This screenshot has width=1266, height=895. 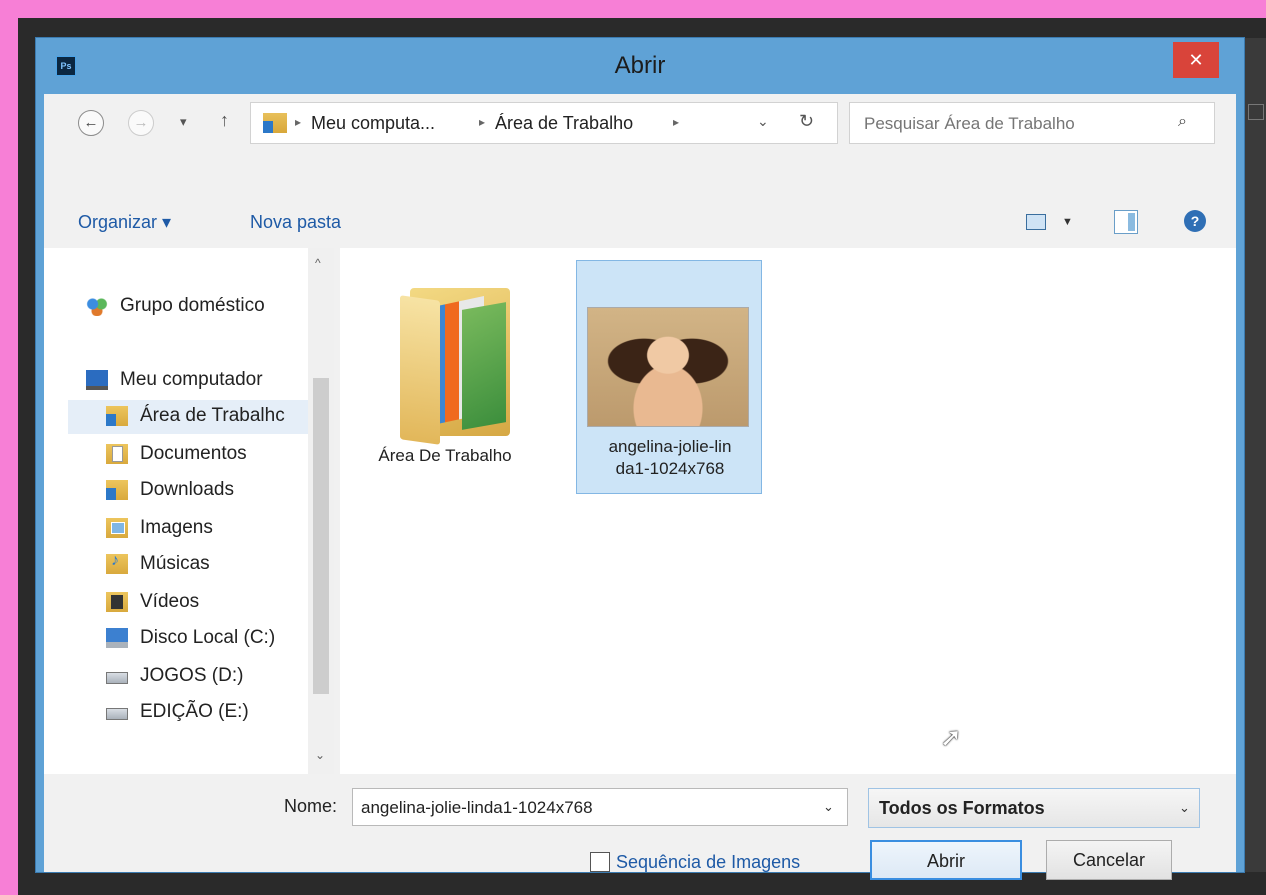 I want to click on recent-locations-button: ▾, so click(x=183, y=122).